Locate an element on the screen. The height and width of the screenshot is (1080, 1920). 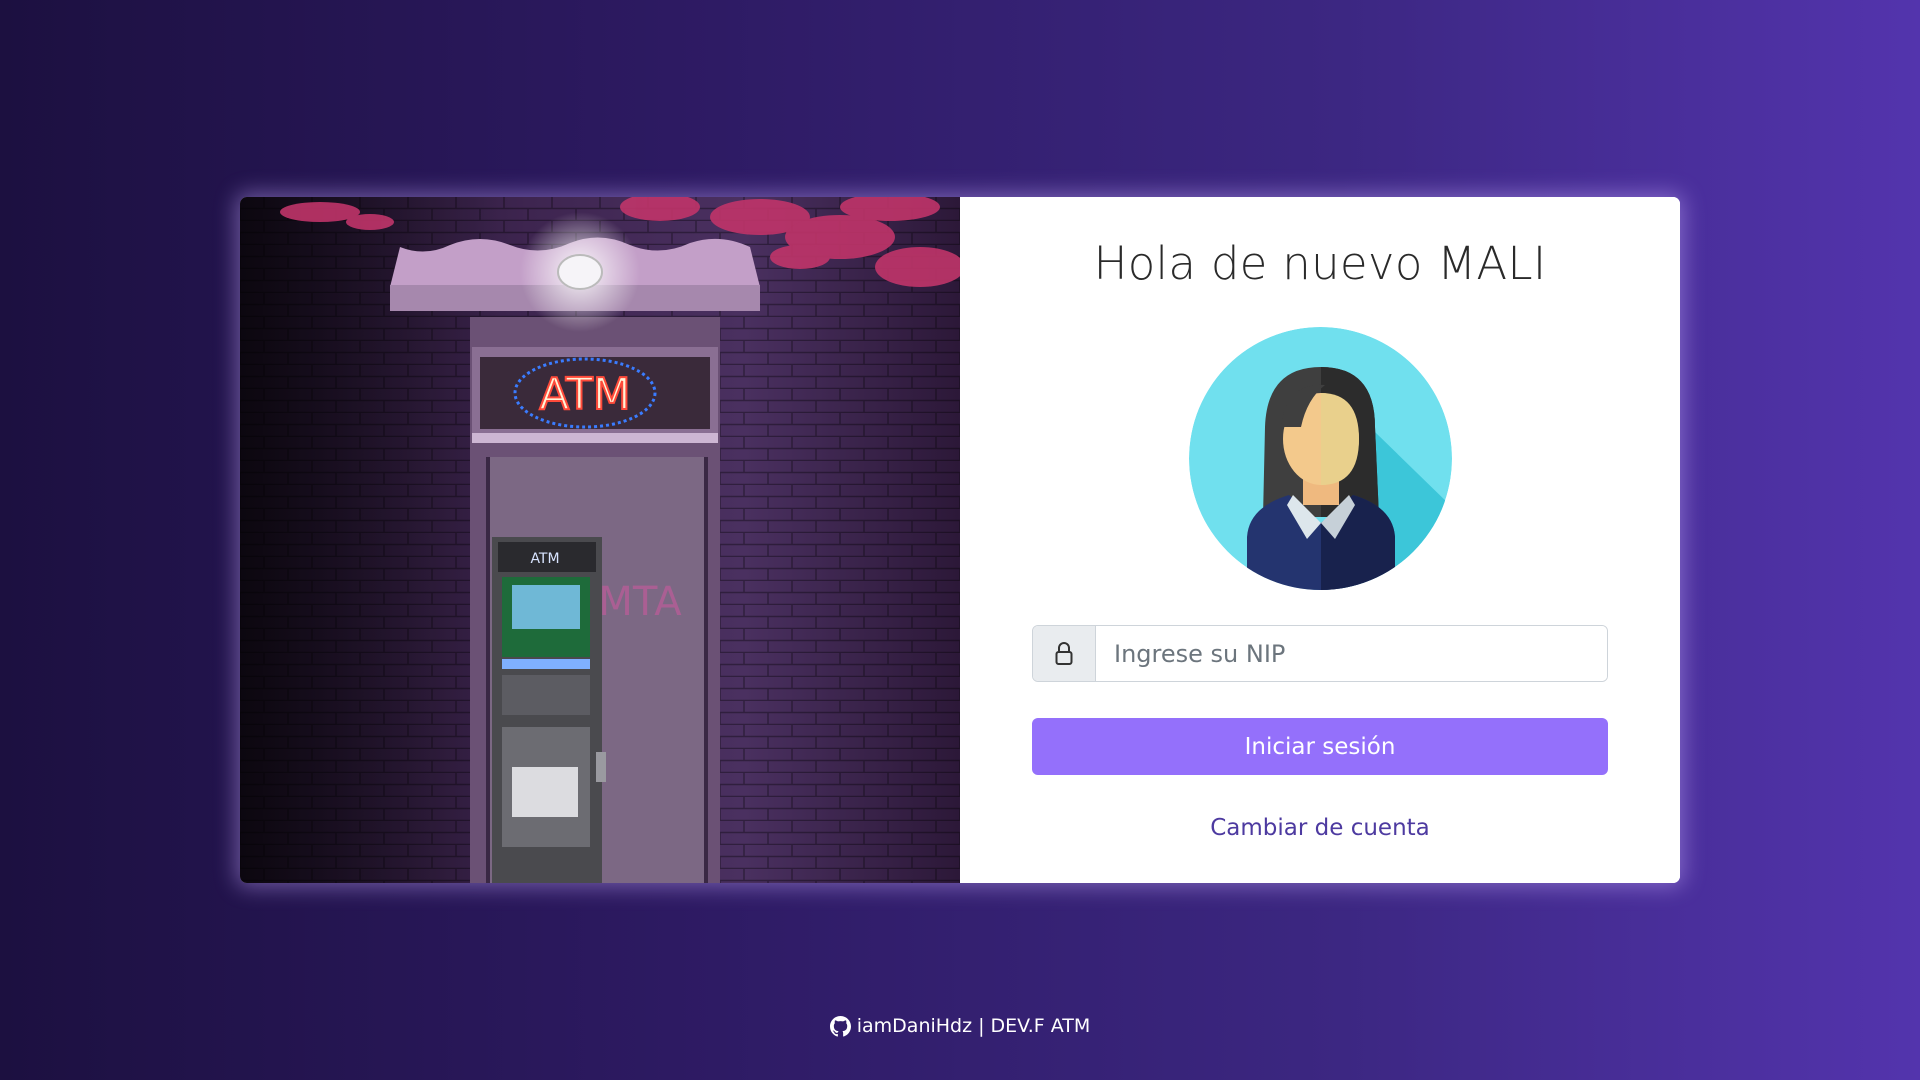
greeting-title: Hola de nuevo MALI is located at coordinates (1320, 263).